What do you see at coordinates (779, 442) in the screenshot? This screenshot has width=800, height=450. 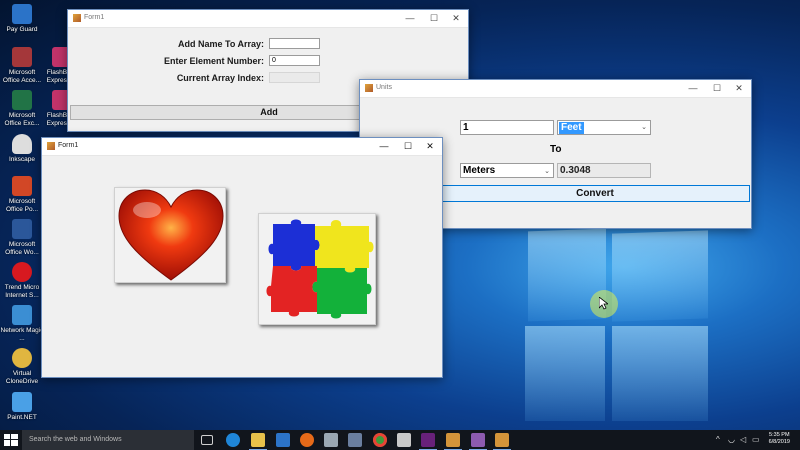 I see `clock-date: 6/8/2019` at bounding box center [779, 442].